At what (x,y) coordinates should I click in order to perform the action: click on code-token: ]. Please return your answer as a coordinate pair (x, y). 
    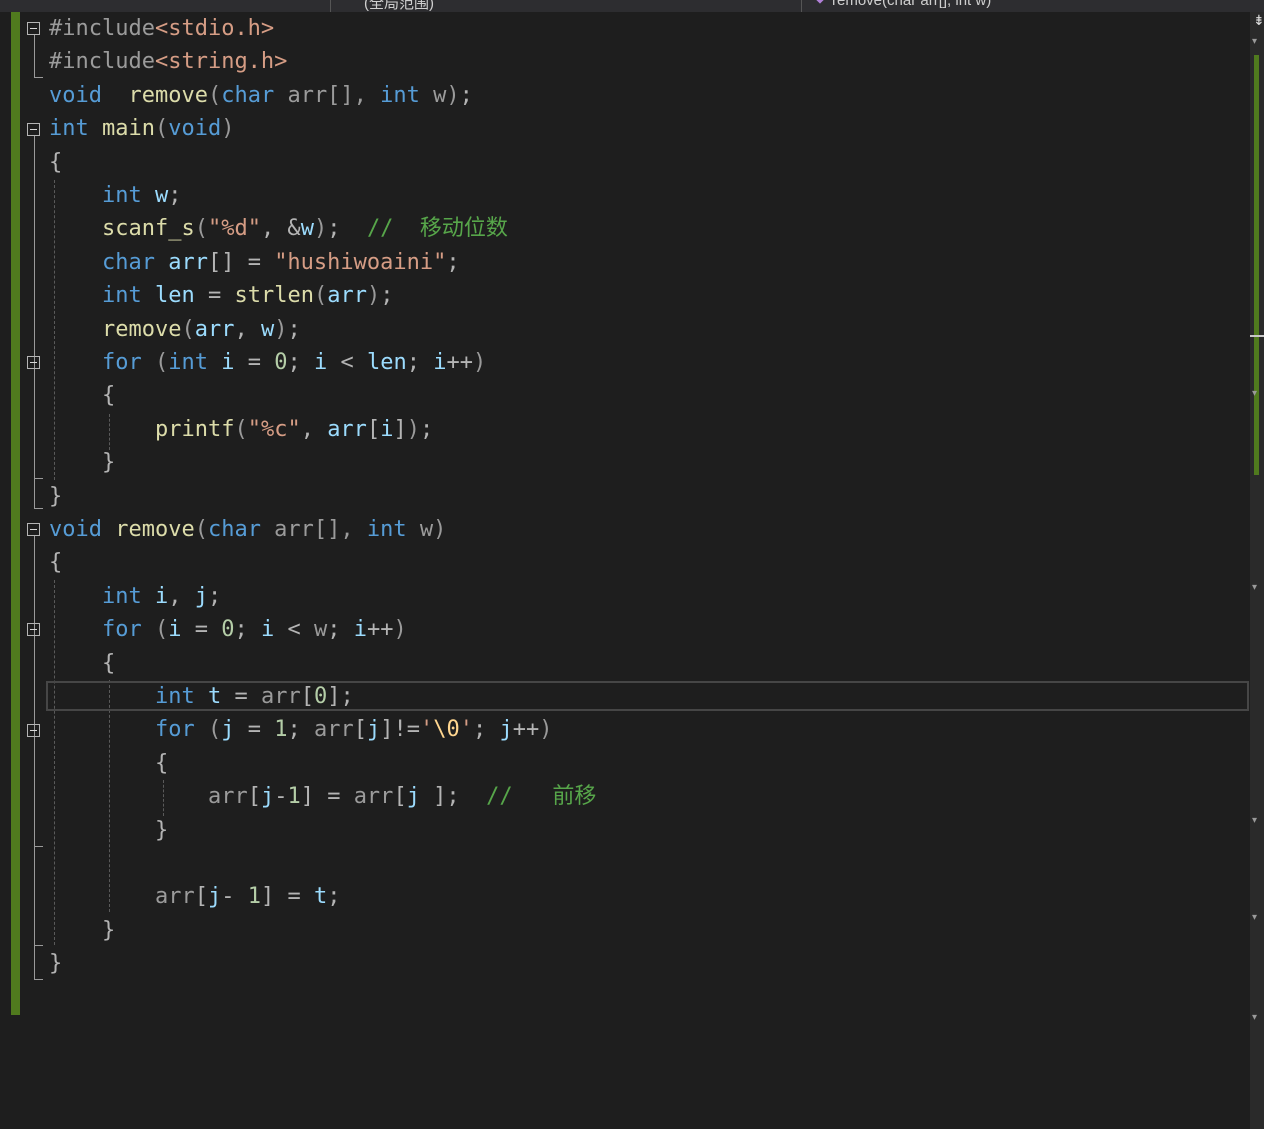
    Looking at the image, I should click on (400, 429).